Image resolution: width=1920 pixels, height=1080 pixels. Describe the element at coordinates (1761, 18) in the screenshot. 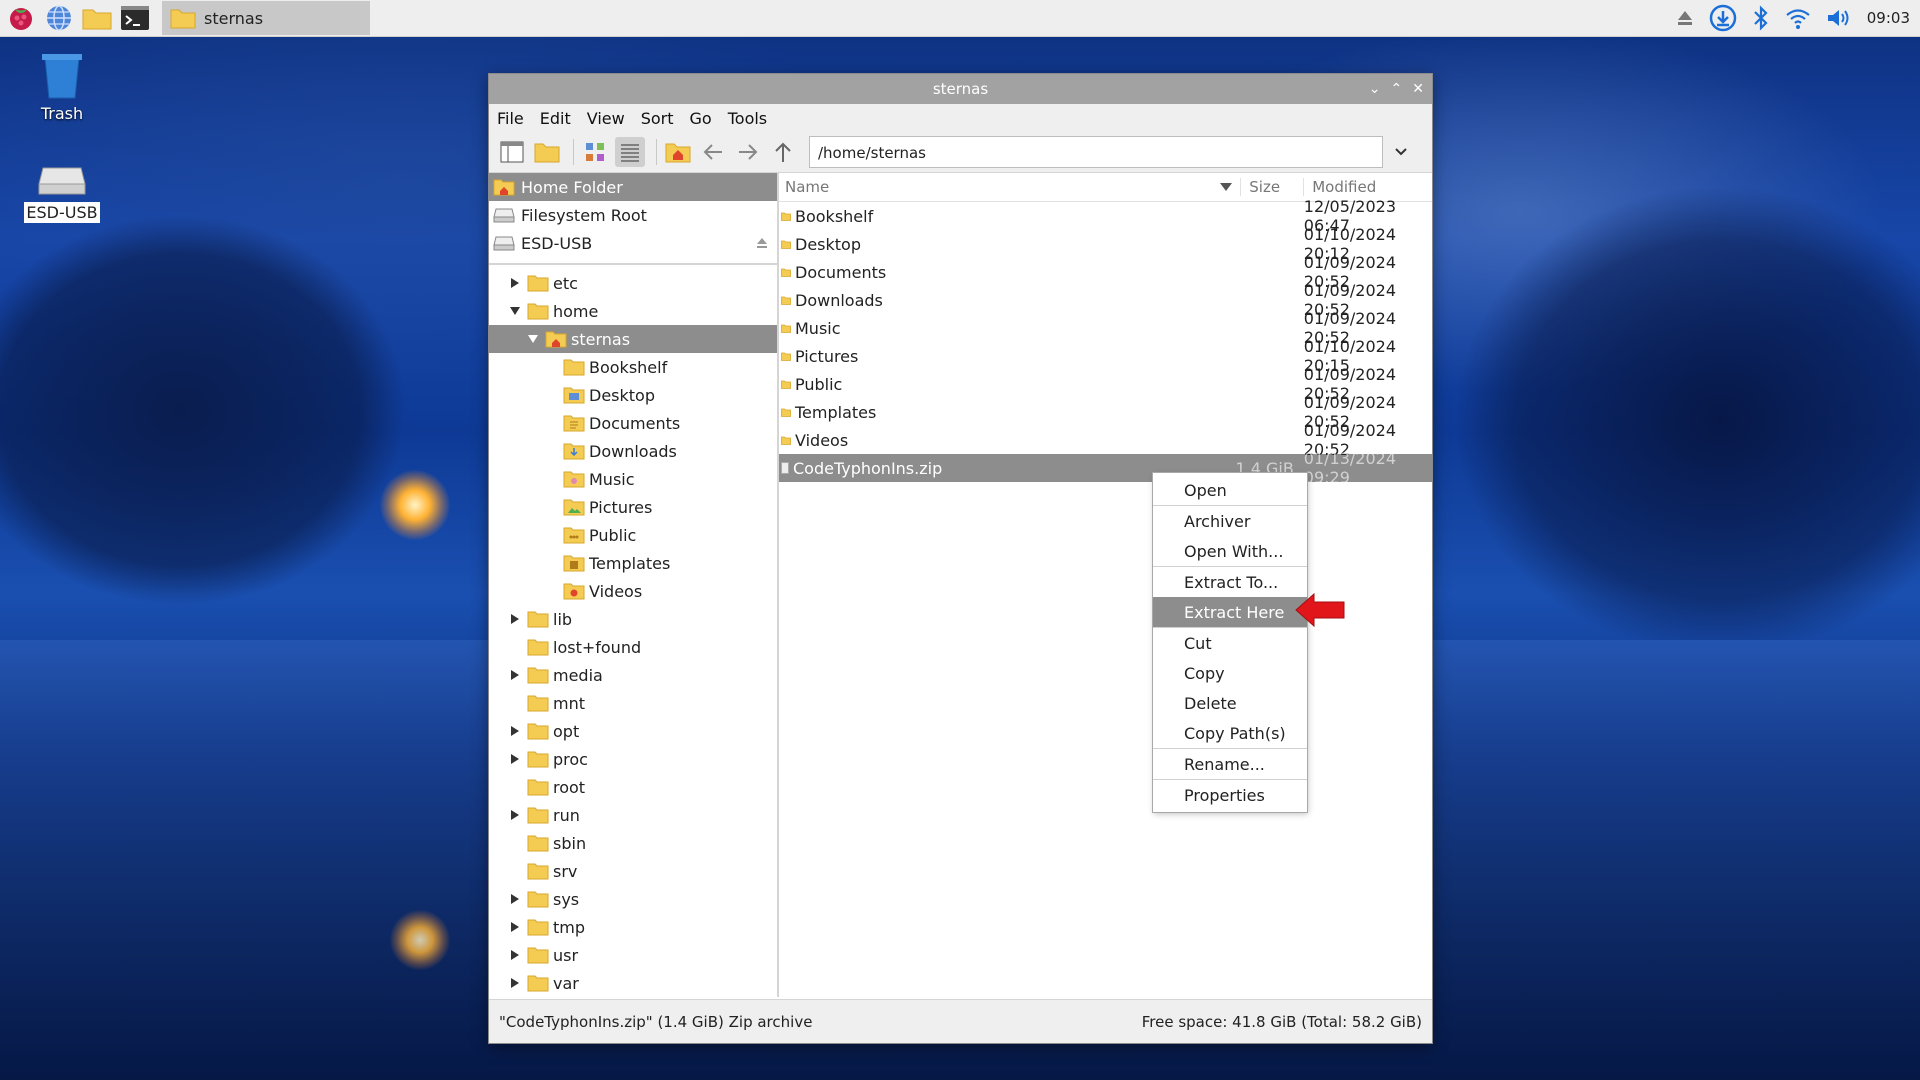

I see `bluetooth-icon` at that location.